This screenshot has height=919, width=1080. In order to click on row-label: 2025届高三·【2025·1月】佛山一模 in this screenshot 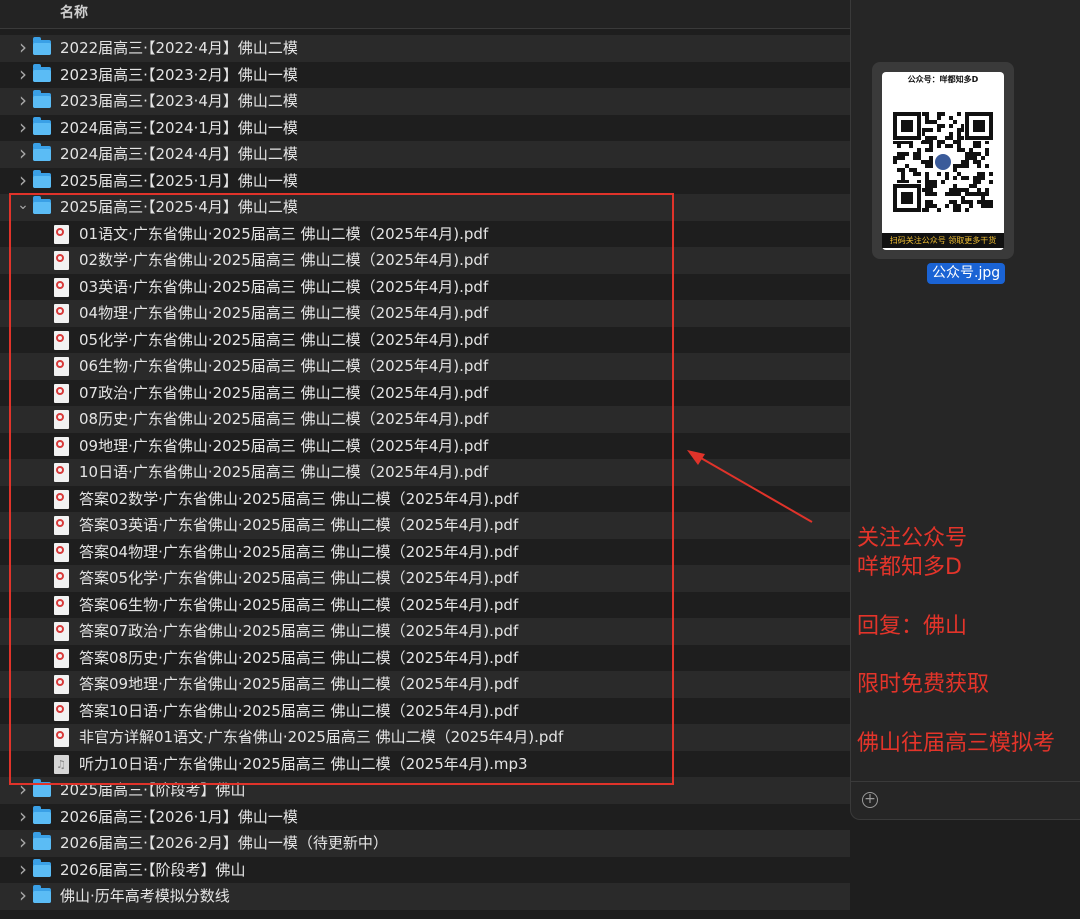, I will do `click(179, 180)`.